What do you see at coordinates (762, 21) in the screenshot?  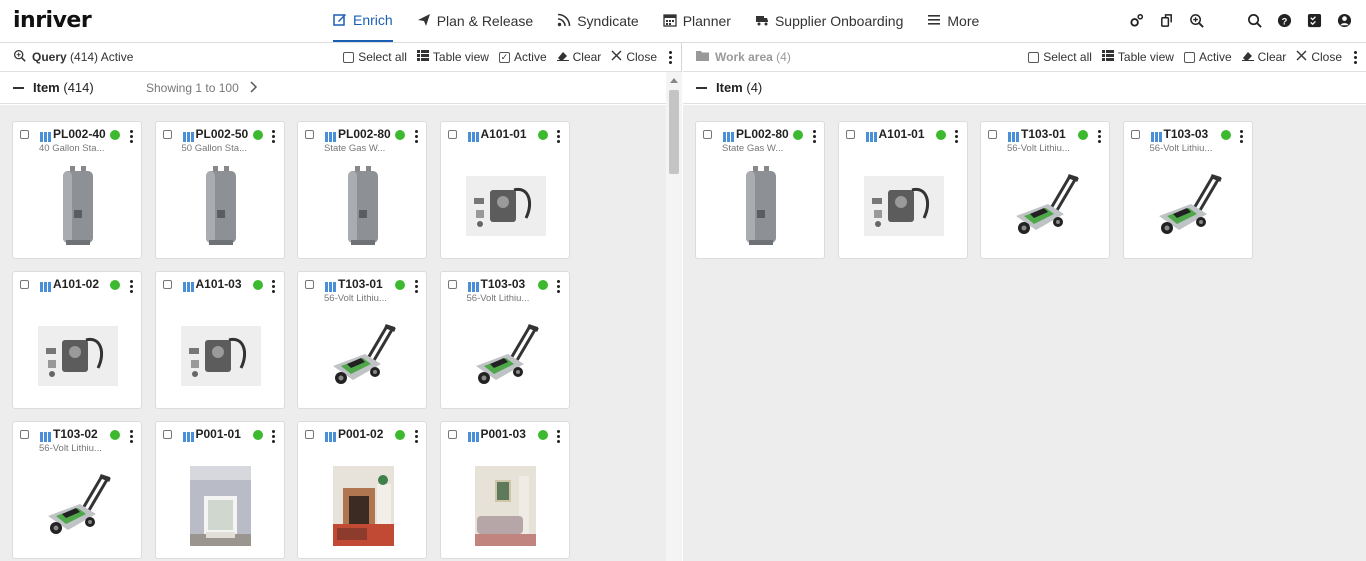 I see `truck-icon` at bounding box center [762, 21].